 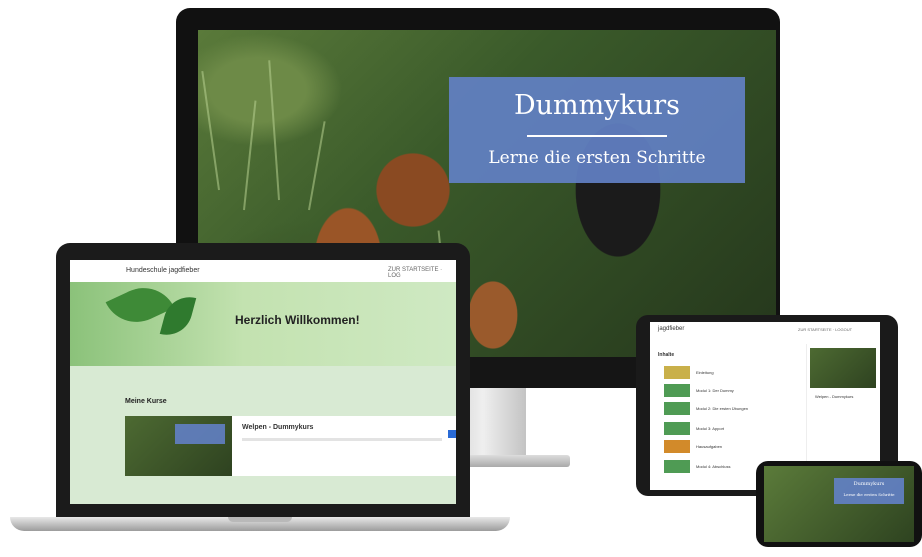 What do you see at coordinates (709, 446) in the screenshot?
I see `lesson-title: Hausaufgaben` at bounding box center [709, 446].